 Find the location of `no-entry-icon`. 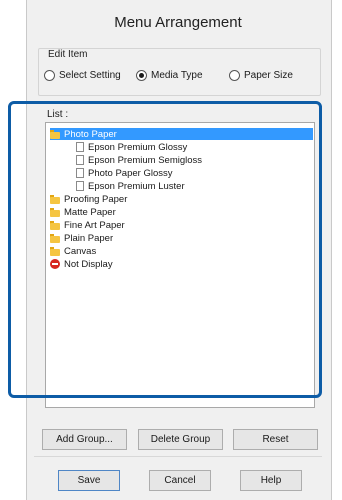

no-entry-icon is located at coordinates (55, 264).